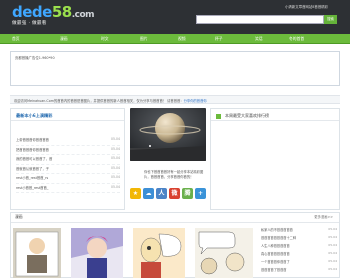 The width and height of the screenshot is (350, 280). Describe the element at coordinates (330, 19) in the screenshot. I see `search-button: 搜索` at that location.